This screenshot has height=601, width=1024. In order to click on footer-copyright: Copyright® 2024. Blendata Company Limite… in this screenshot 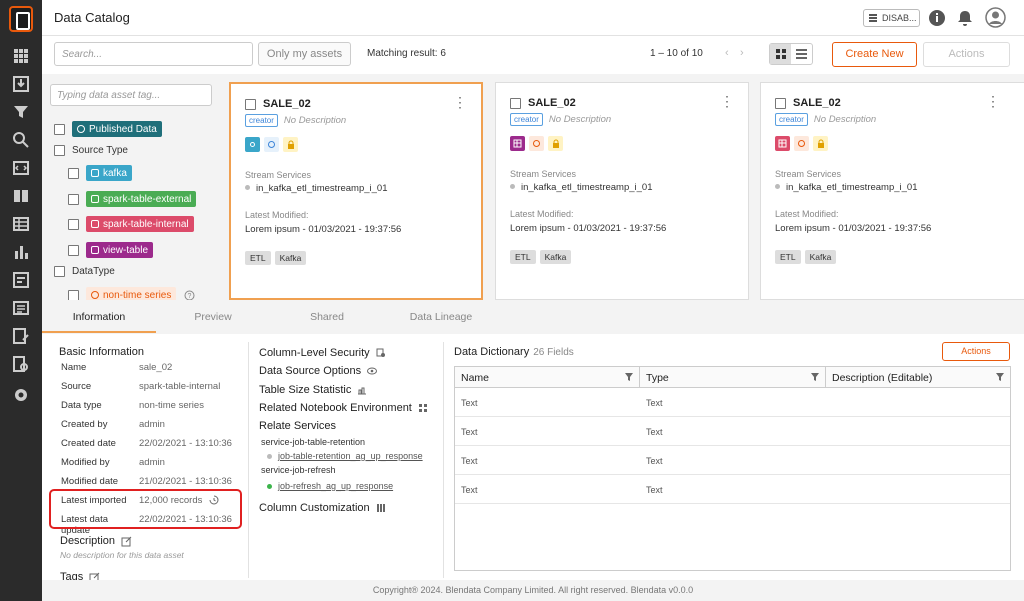, I will do `click(533, 590)`.